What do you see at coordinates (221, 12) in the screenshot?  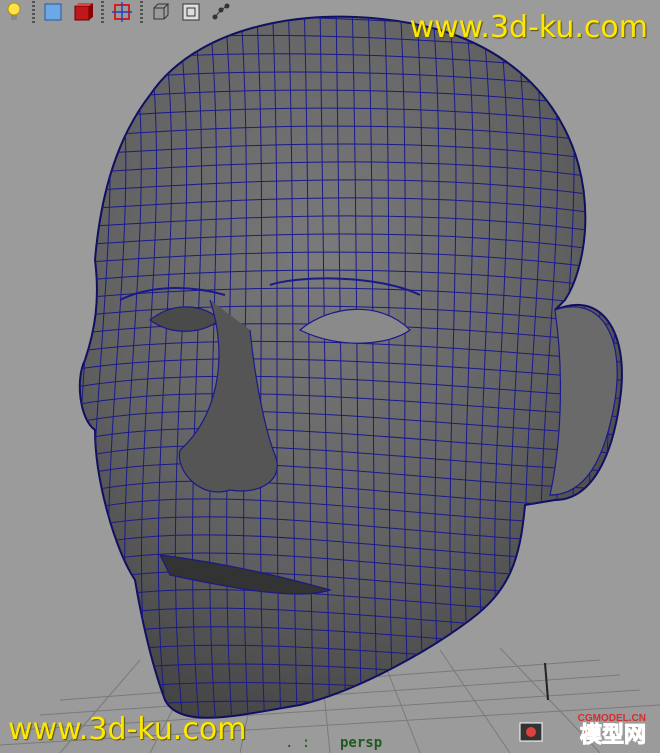 I see `camera-path-icon` at bounding box center [221, 12].